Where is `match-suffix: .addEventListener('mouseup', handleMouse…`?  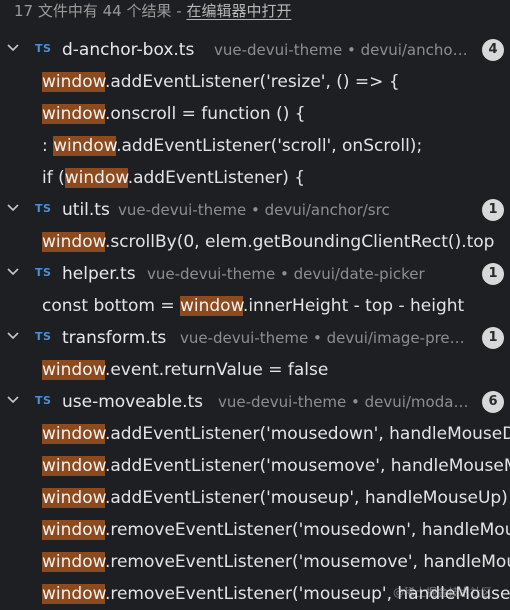
match-suffix: .addEventListener('mouseup', handleMouse… is located at coordinates (306, 498).